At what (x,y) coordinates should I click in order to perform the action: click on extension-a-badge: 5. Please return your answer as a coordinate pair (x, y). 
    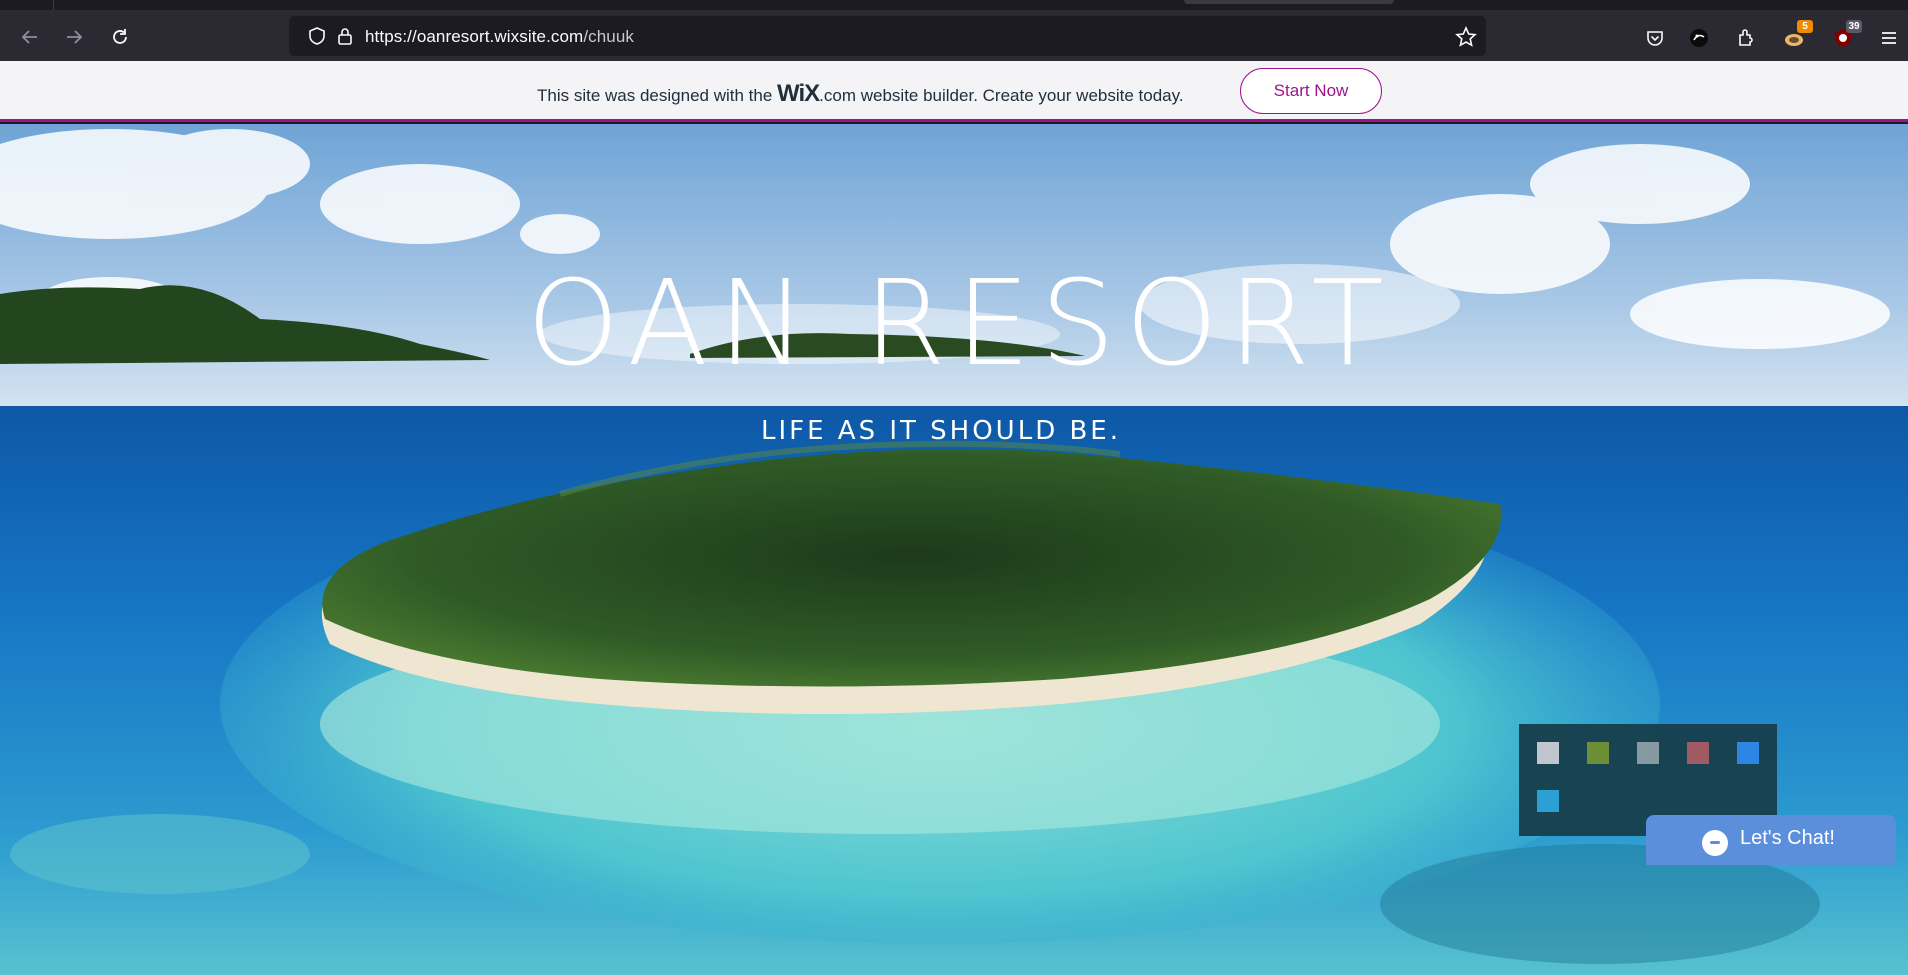
    Looking at the image, I should click on (1805, 26).